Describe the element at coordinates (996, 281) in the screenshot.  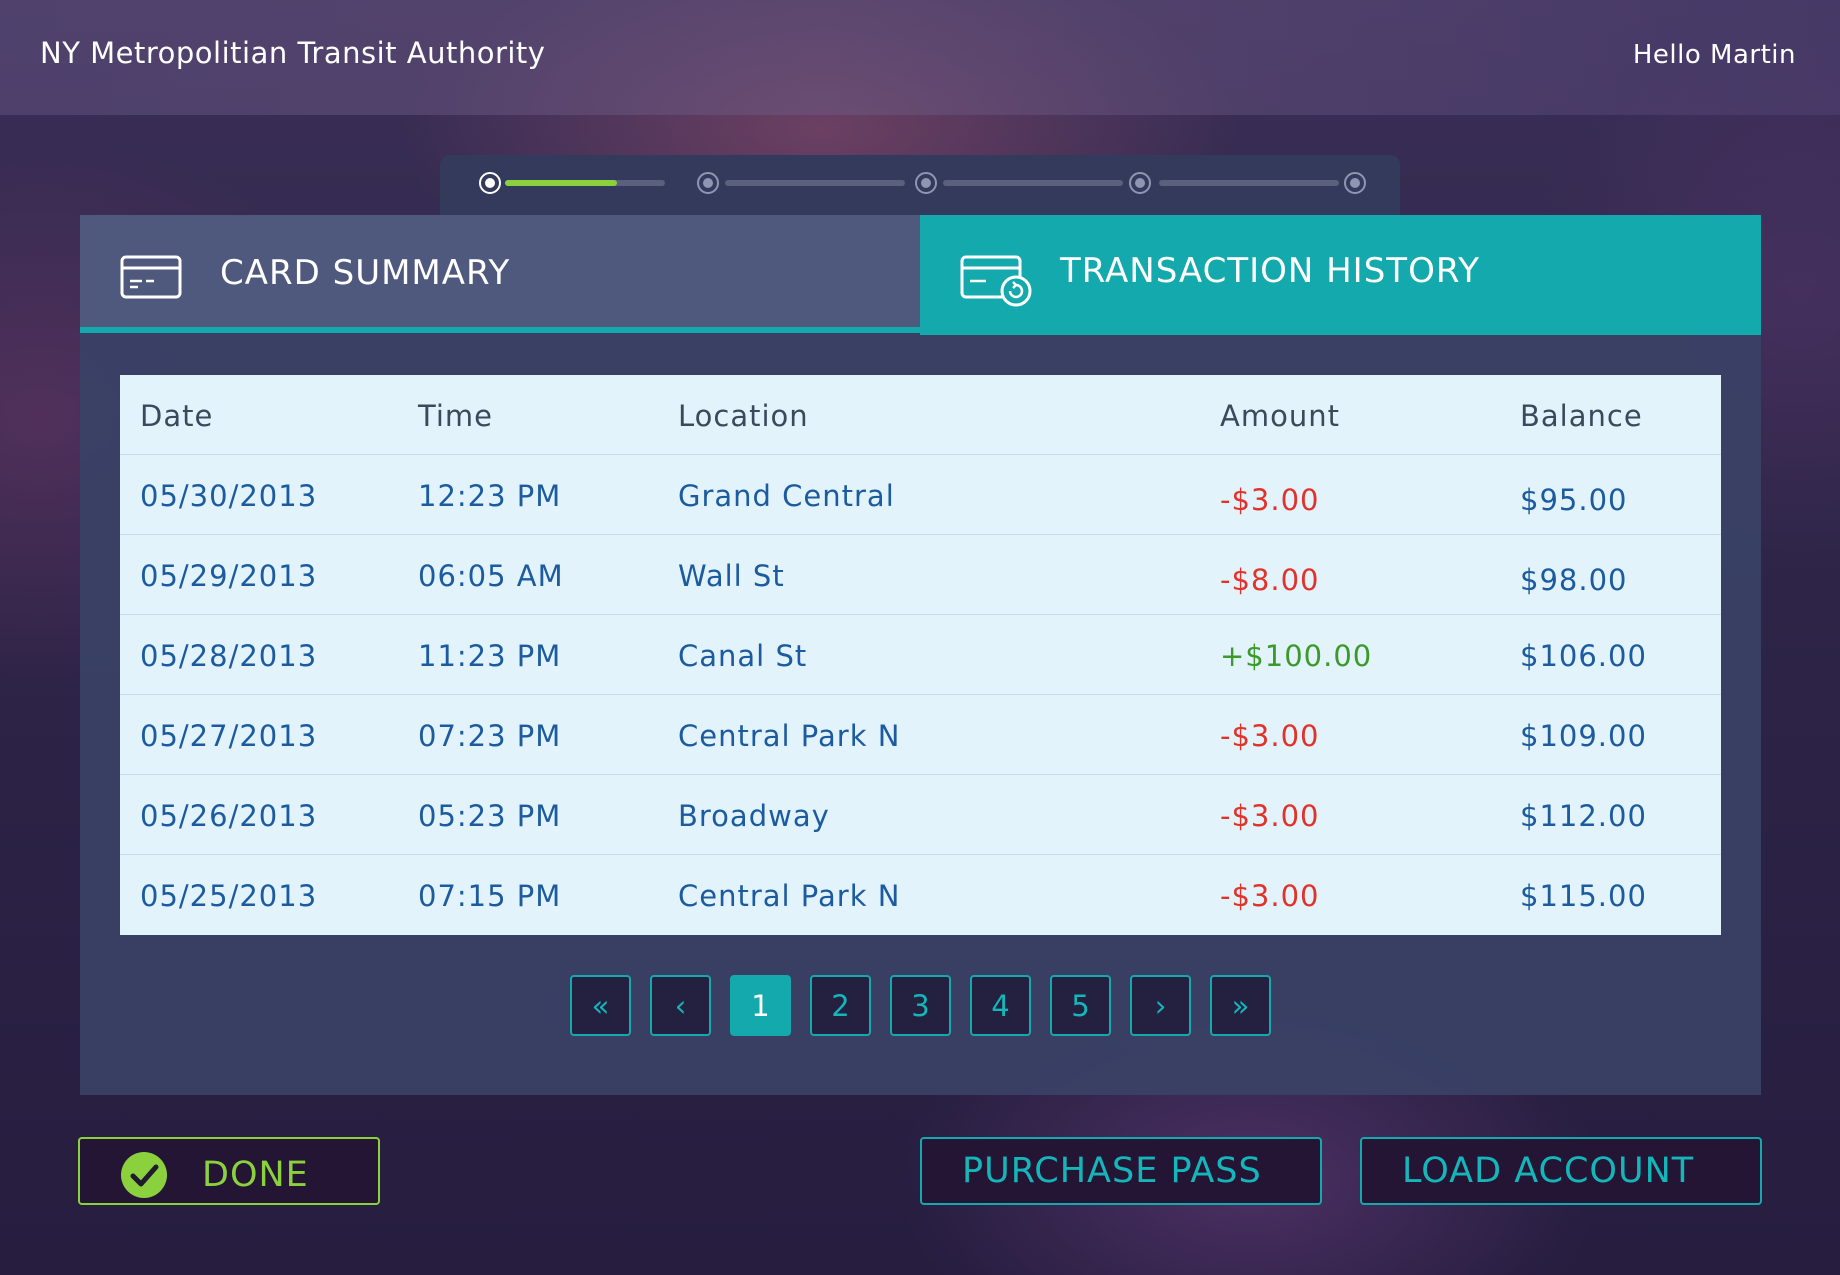
I see `card-refresh-icon` at that location.